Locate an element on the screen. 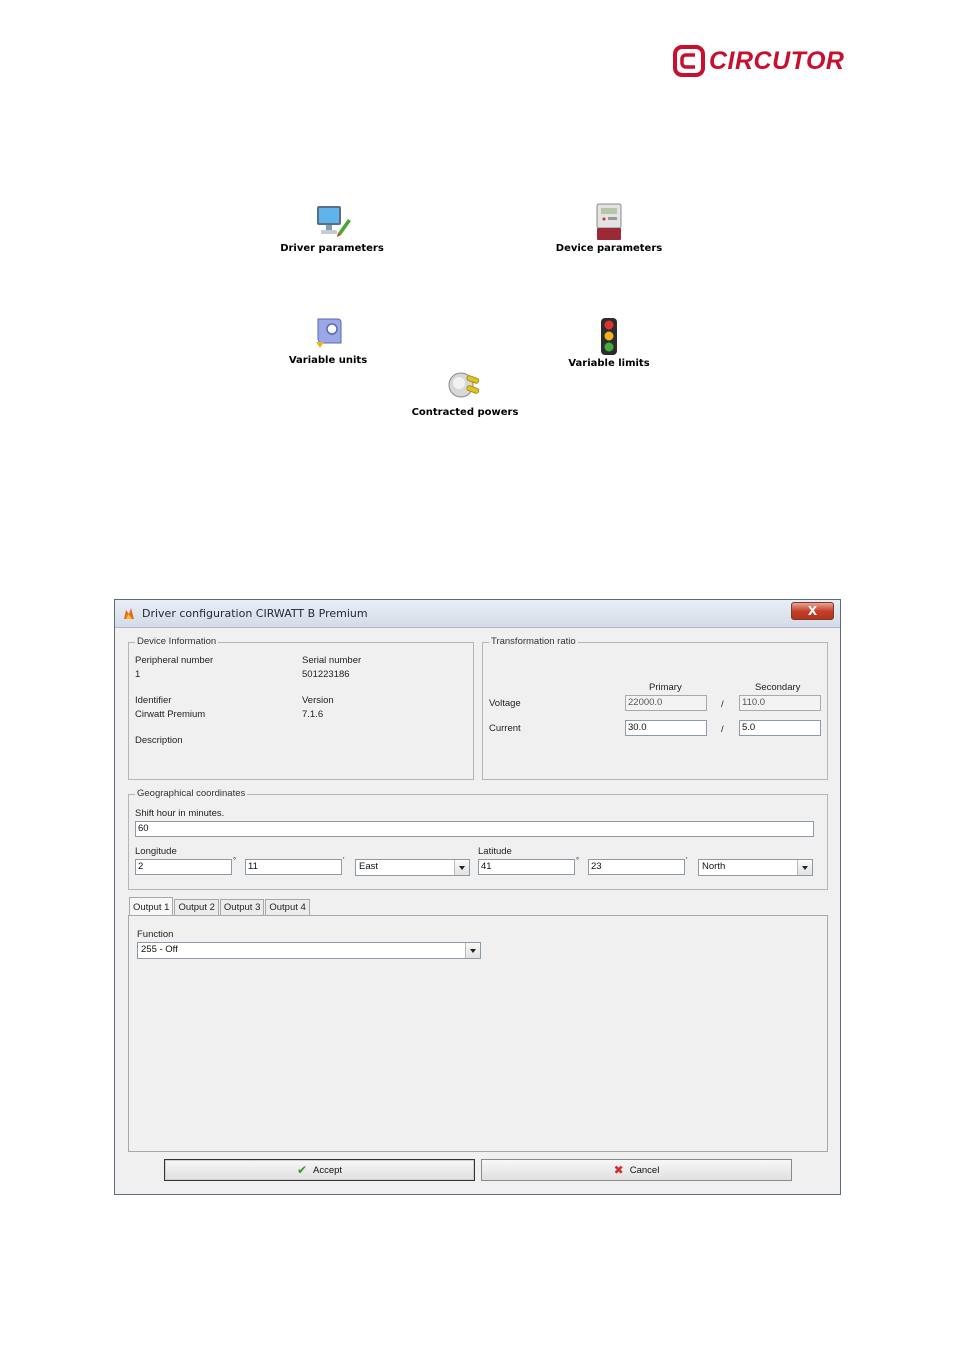 Image resolution: width=954 pixels, height=1350 pixels. cancel-button: ✖ Cancel is located at coordinates (636, 1170).